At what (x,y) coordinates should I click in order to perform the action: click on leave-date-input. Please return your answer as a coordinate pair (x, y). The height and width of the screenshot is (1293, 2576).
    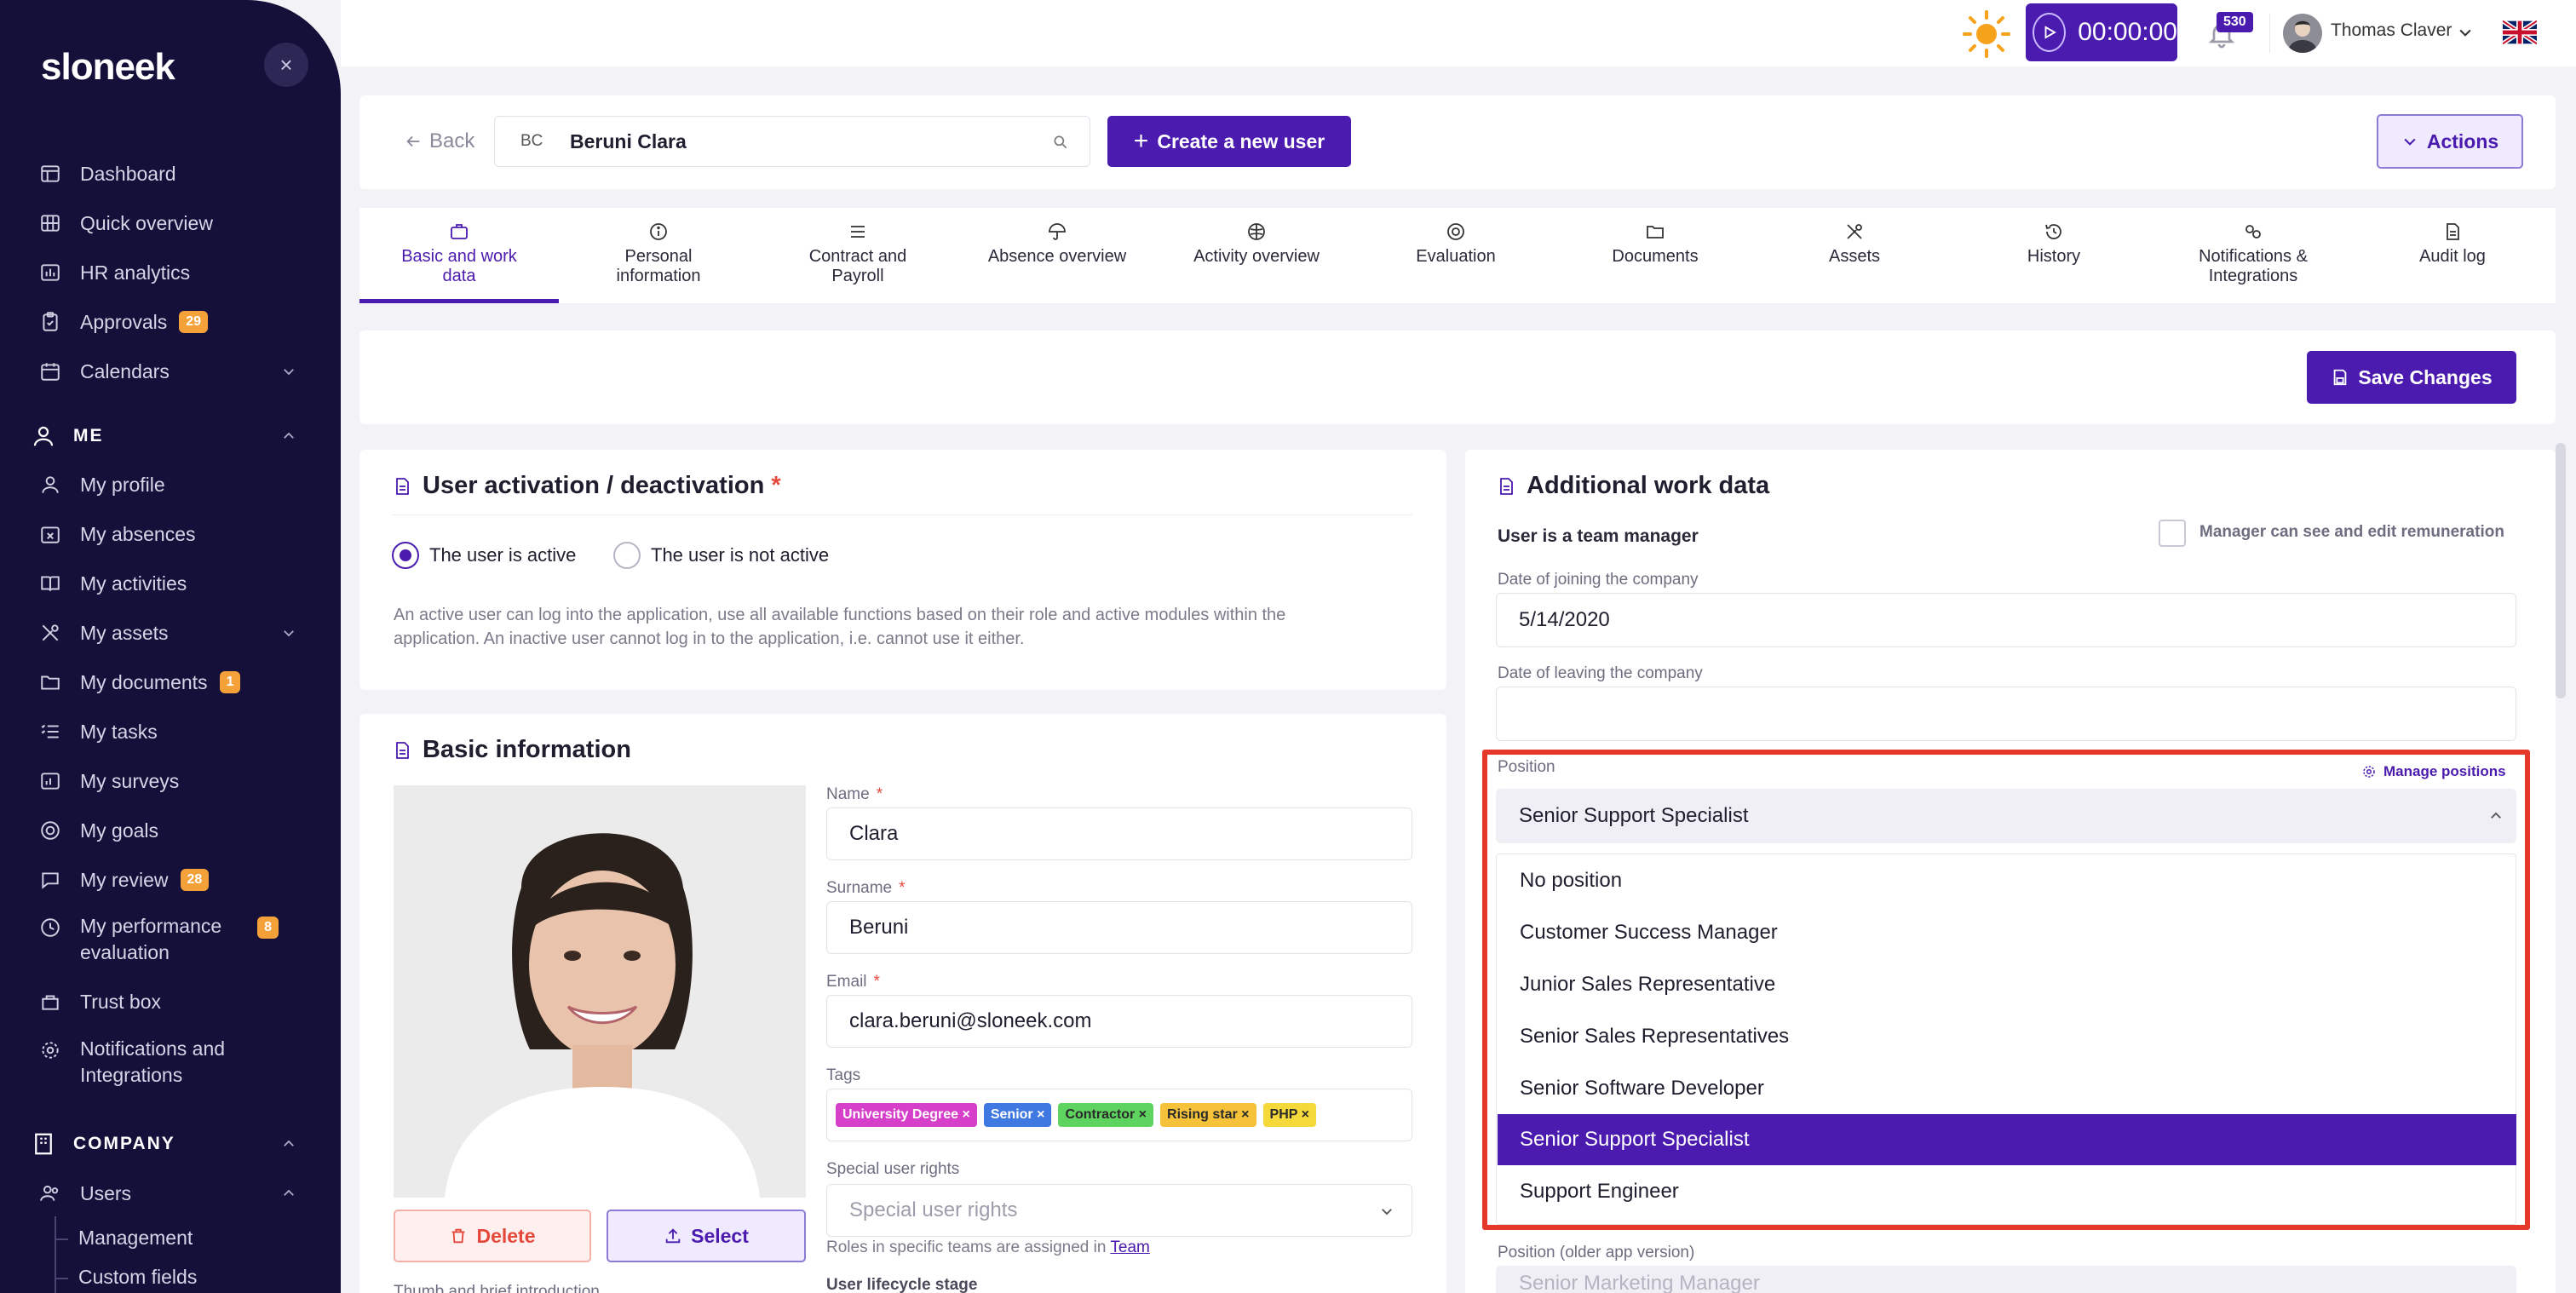
    Looking at the image, I should click on (2006, 714).